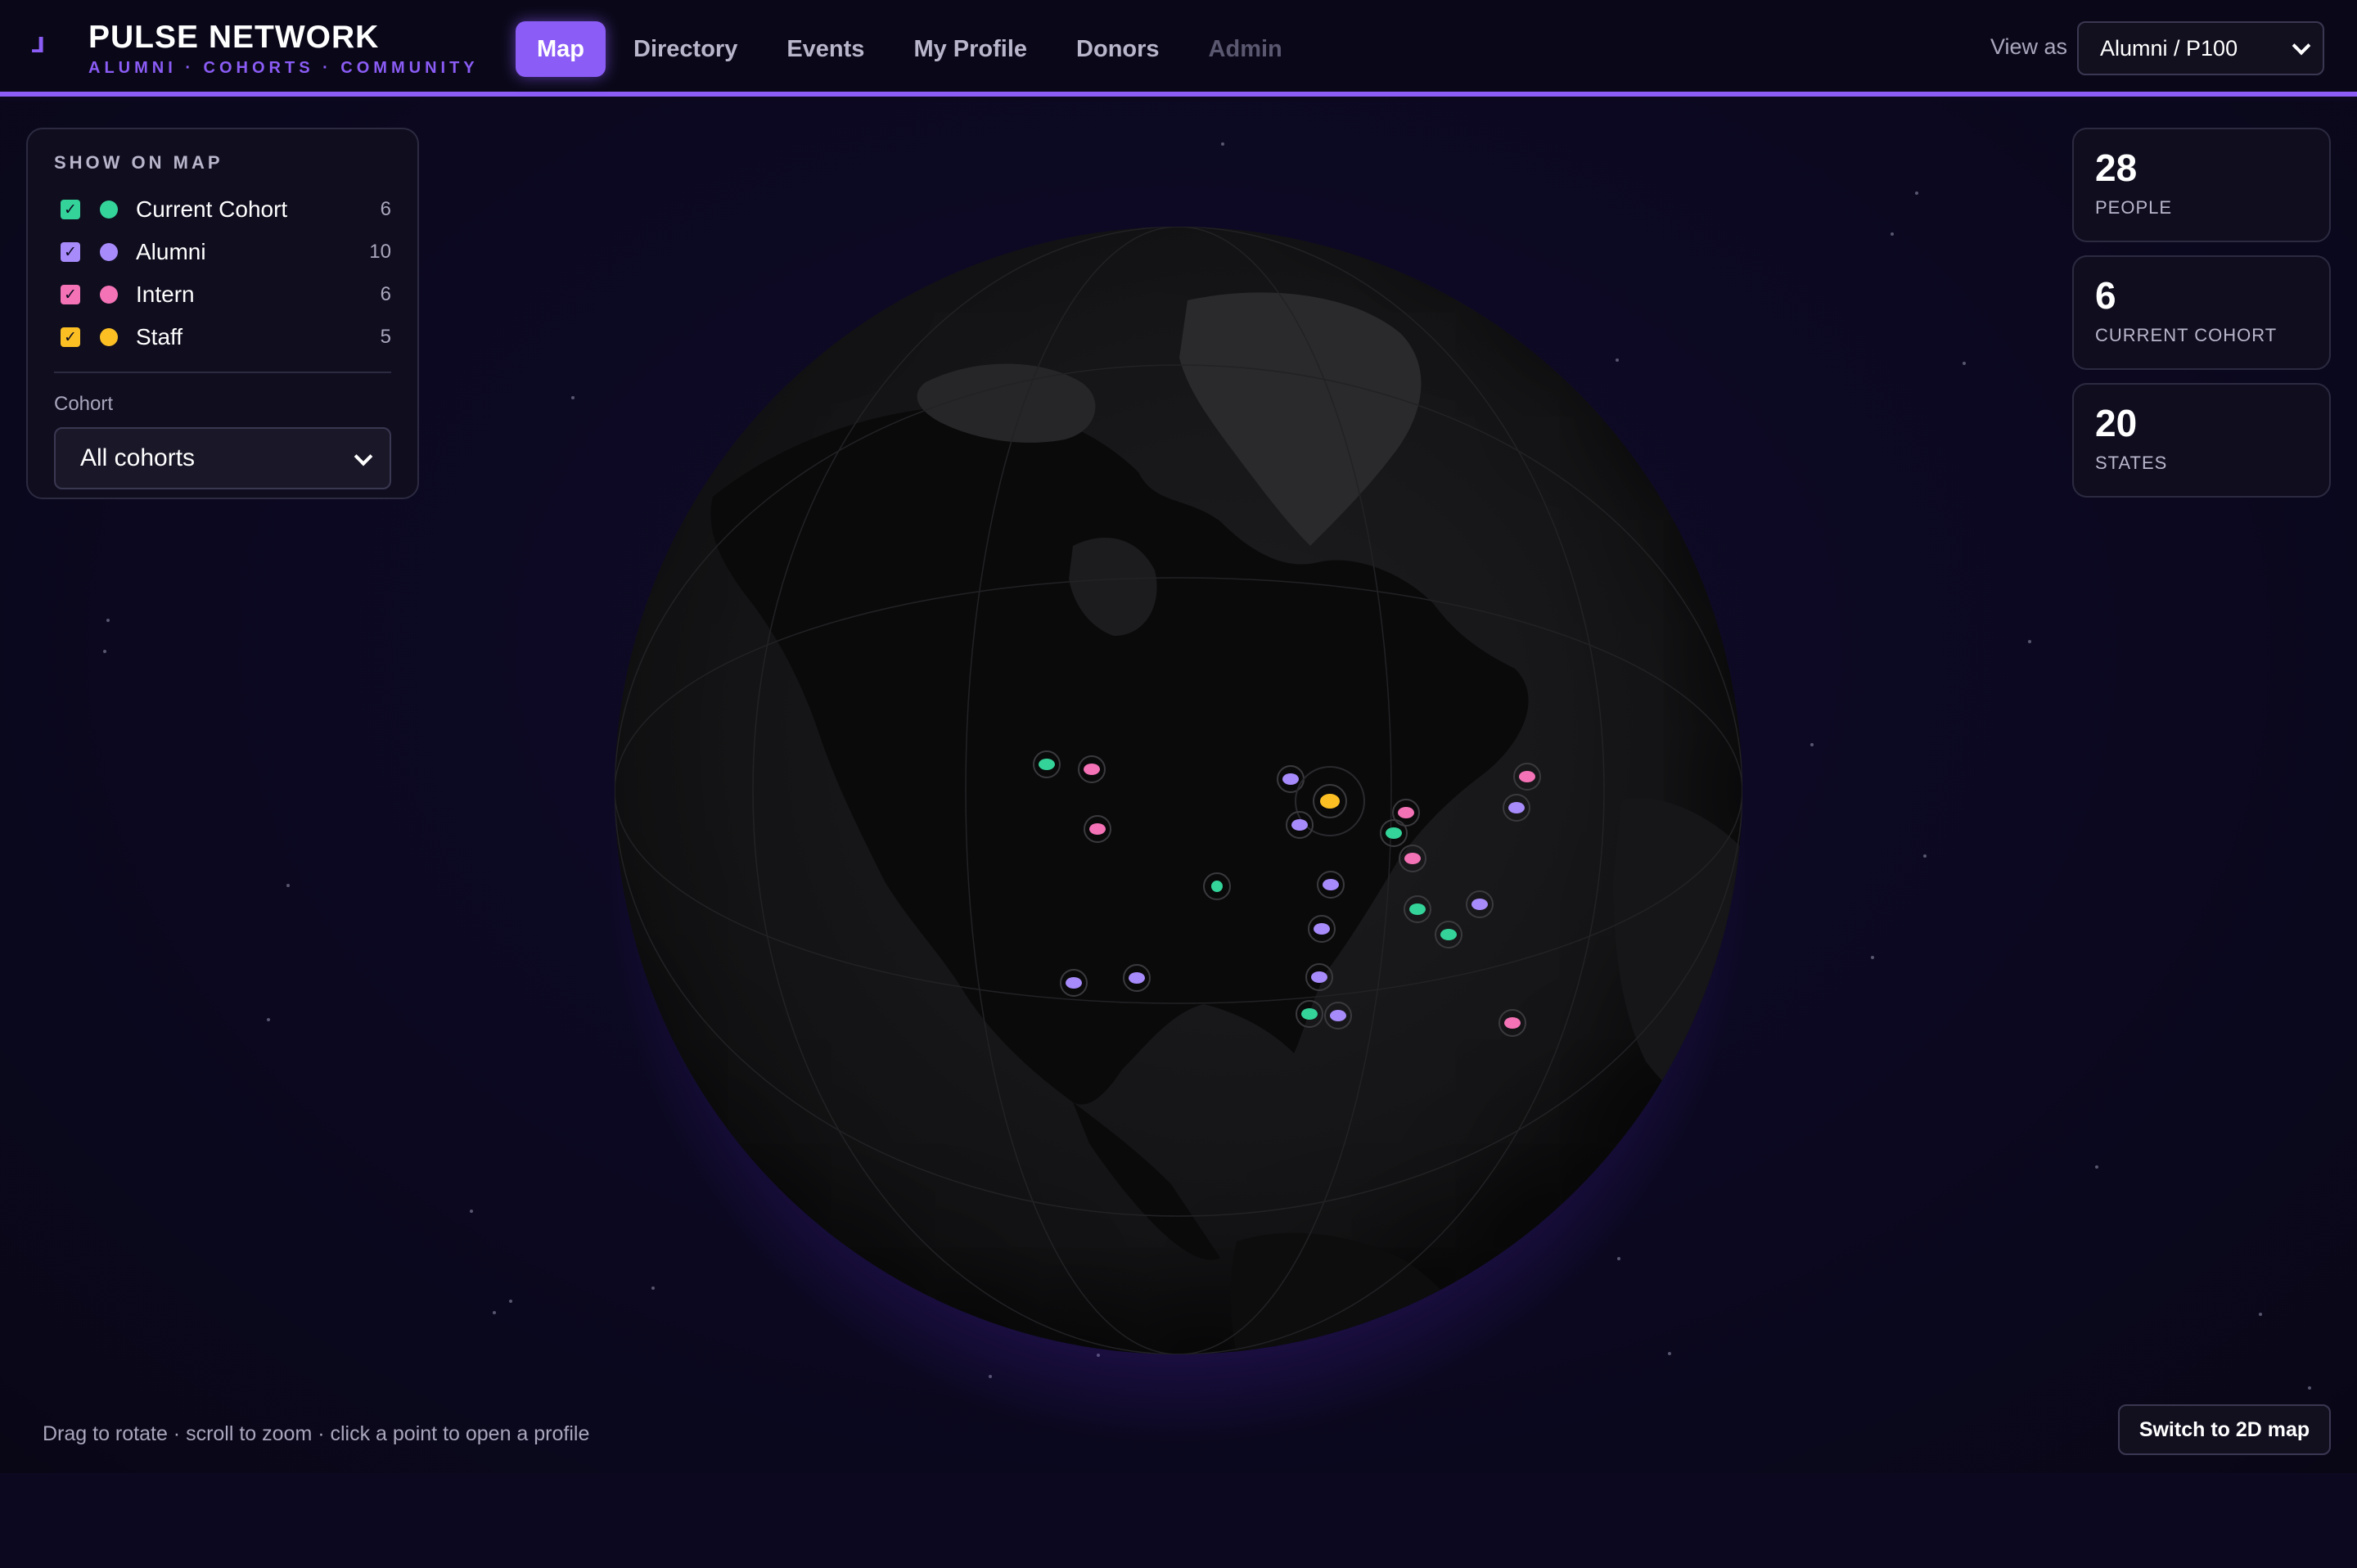 The image size is (2357, 1568). What do you see at coordinates (970, 49) in the screenshot?
I see `nav-my-profile: My Profile` at bounding box center [970, 49].